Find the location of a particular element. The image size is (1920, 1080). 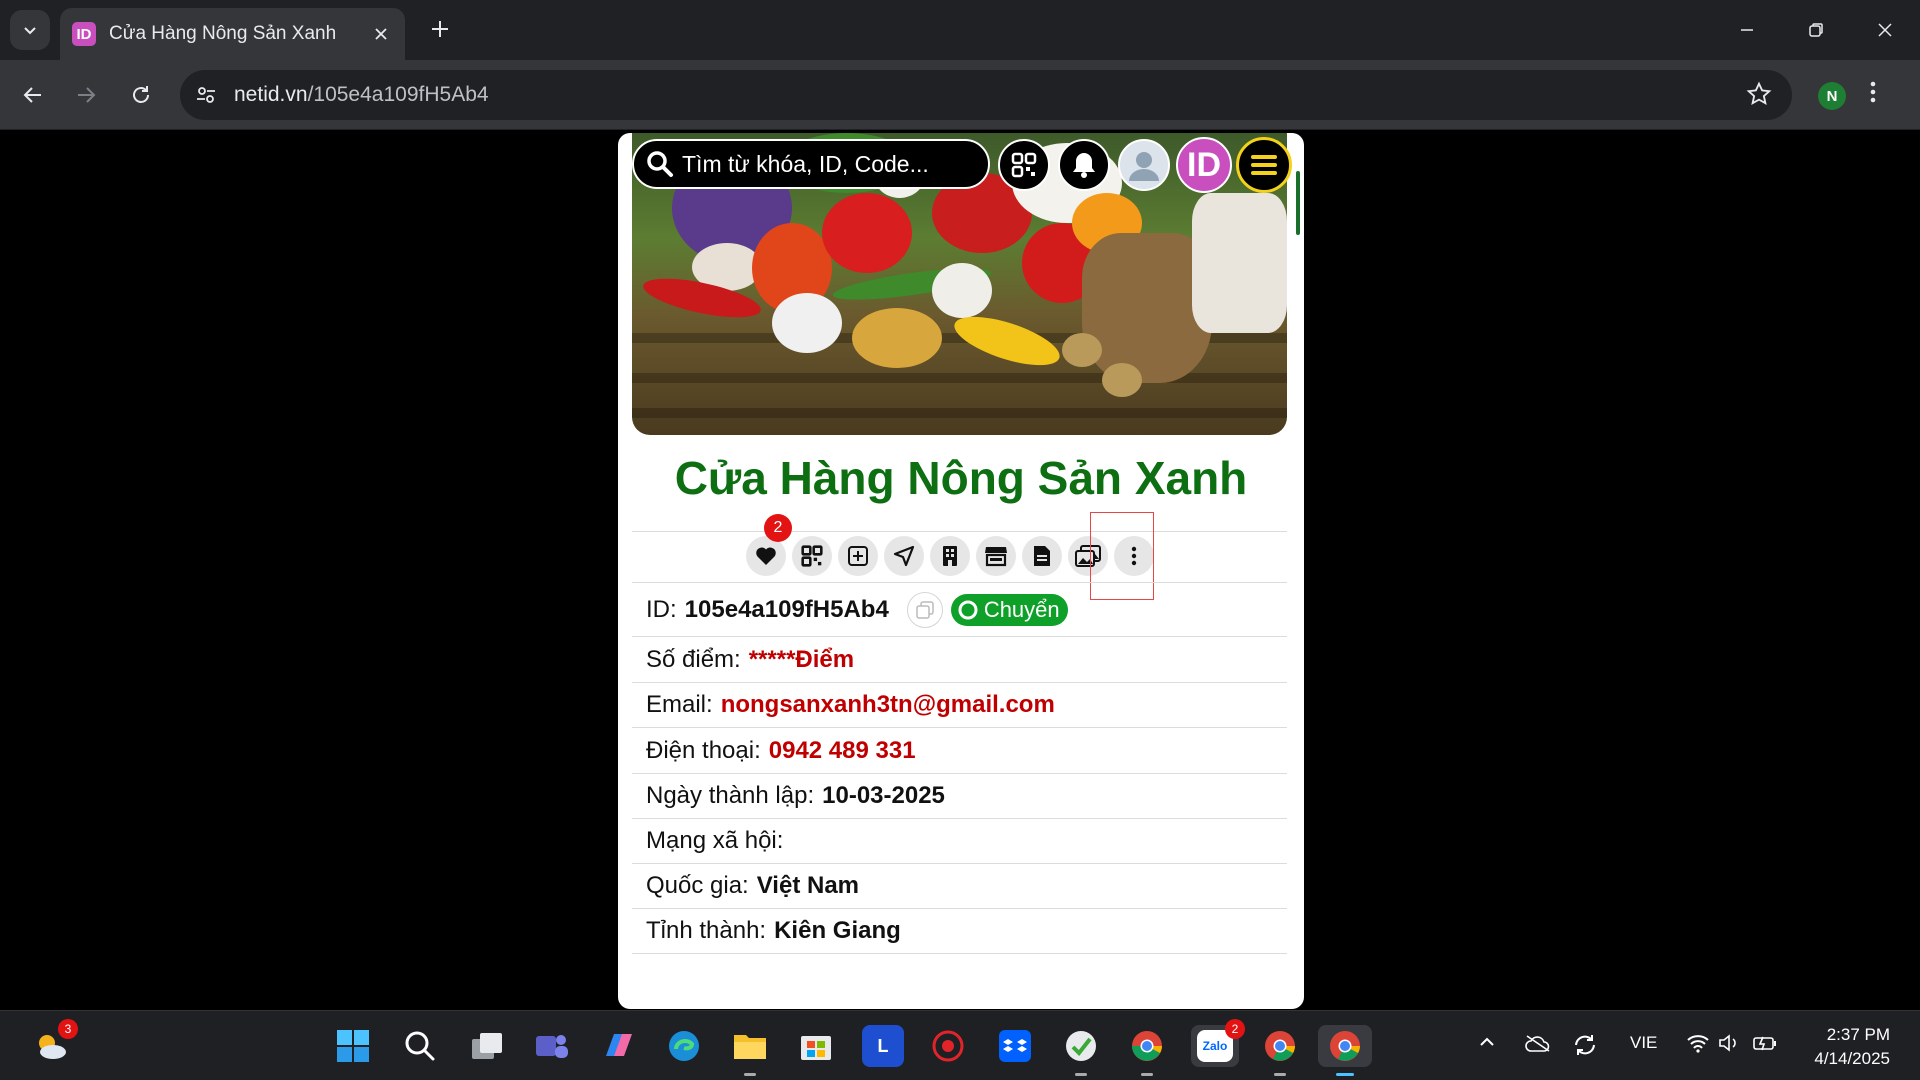

url-text: netid.vn/105e4a109fH5Ab4 is located at coordinates (361, 95).